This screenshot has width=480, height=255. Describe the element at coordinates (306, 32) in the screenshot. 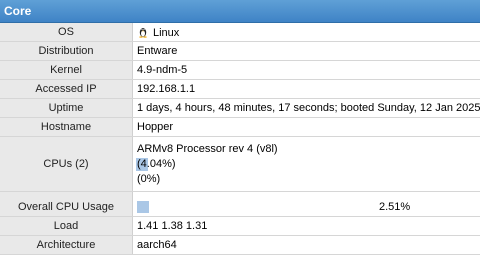

I see `os-value-cell: Linux` at that location.